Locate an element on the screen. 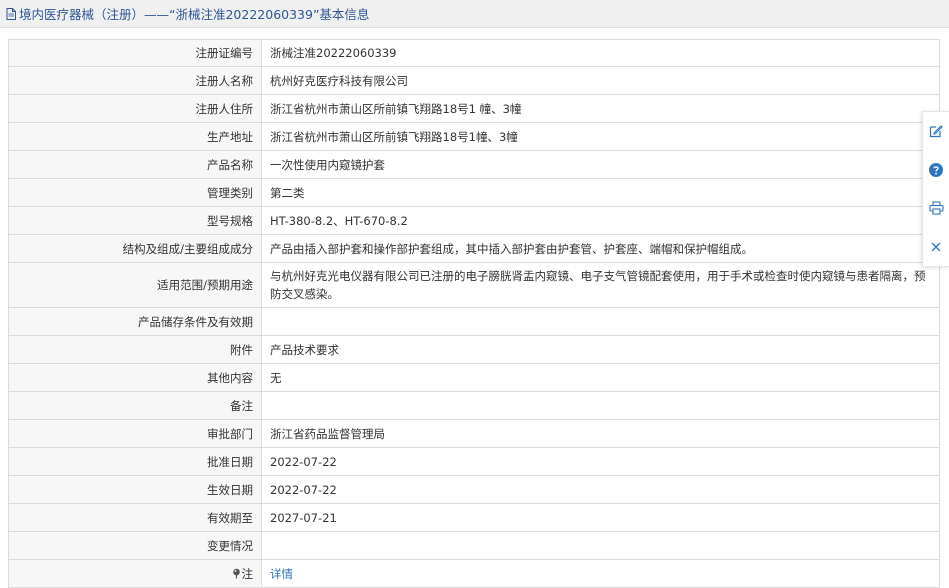 The width and height of the screenshot is (949, 588). table-row: 注册证编号 浙械注准20222060339 is located at coordinates (474, 53).